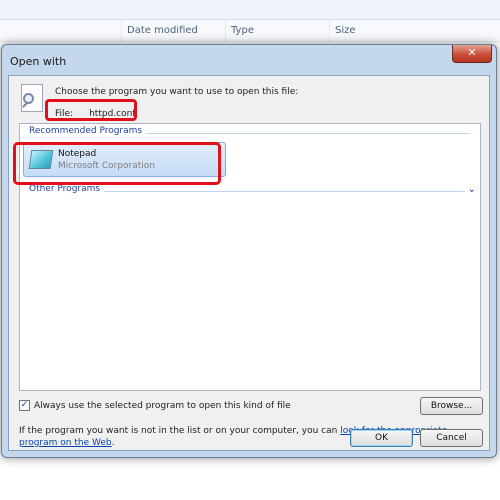 The width and height of the screenshot is (500, 500). I want to click on ok-button: OK, so click(381, 438).